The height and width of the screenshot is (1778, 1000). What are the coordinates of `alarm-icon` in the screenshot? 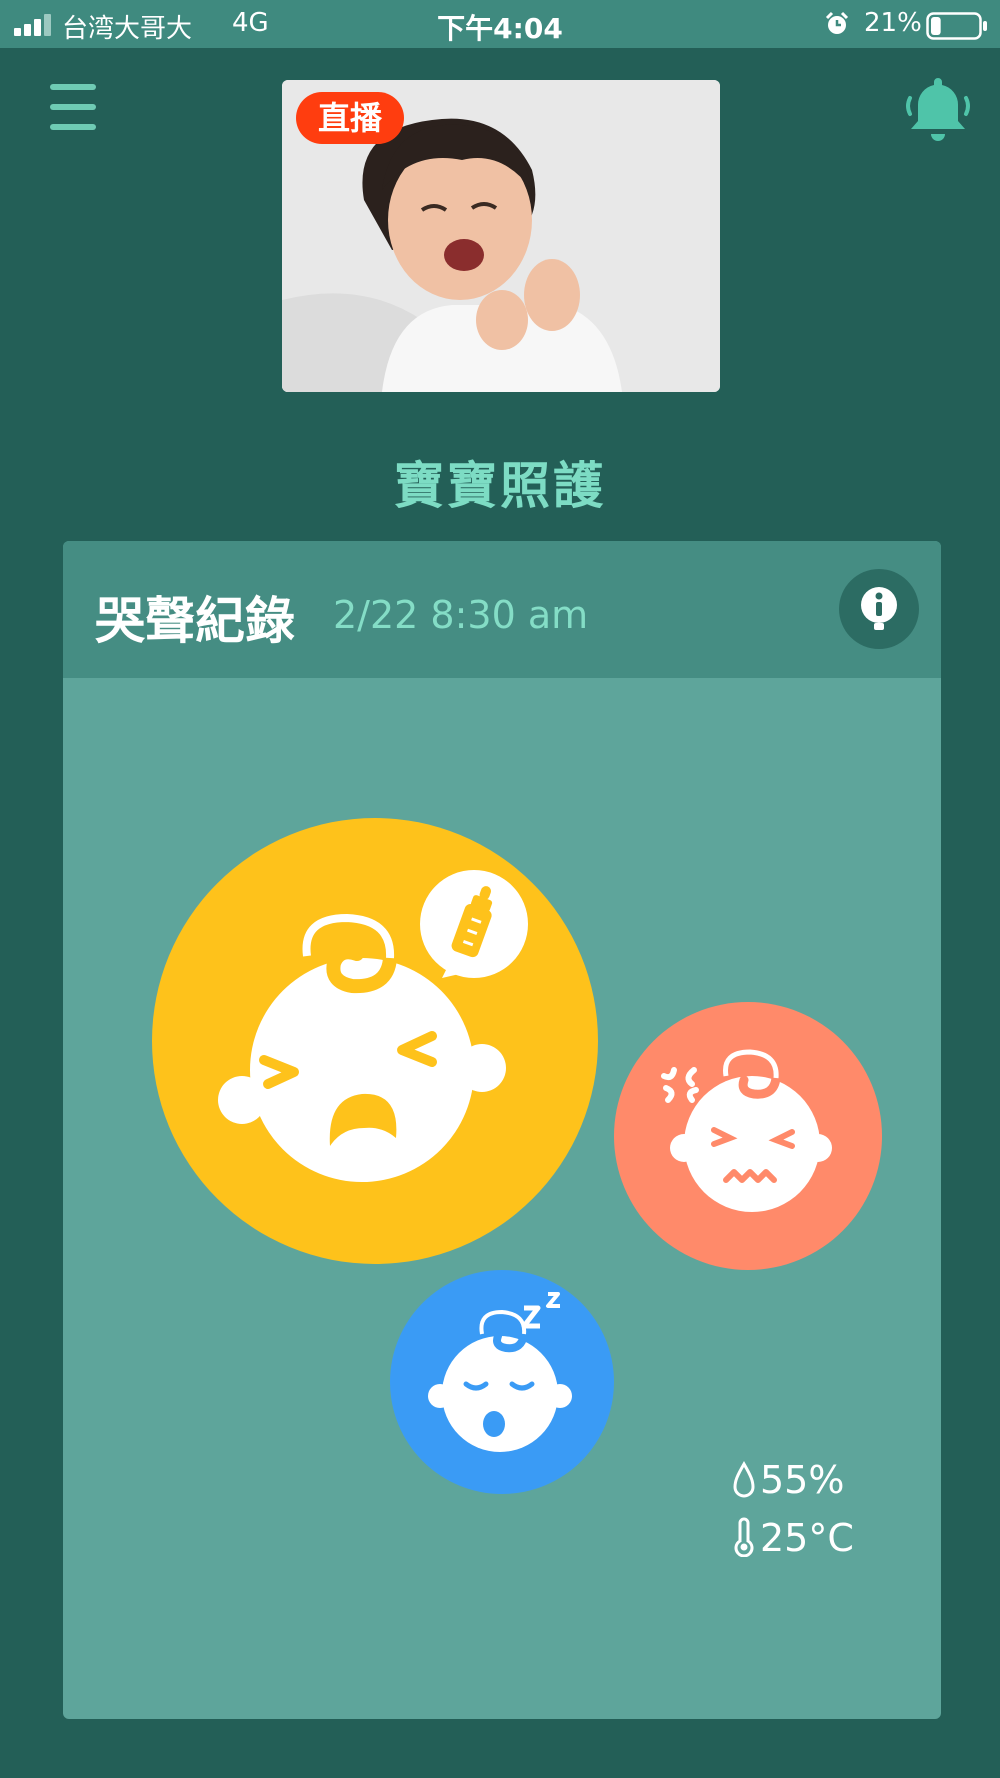 It's located at (837, 22).